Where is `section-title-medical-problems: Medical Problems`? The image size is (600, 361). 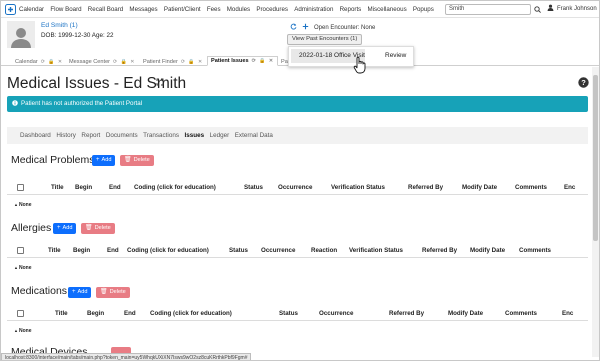 section-title-medical-problems: Medical Problems is located at coordinates (53, 160).